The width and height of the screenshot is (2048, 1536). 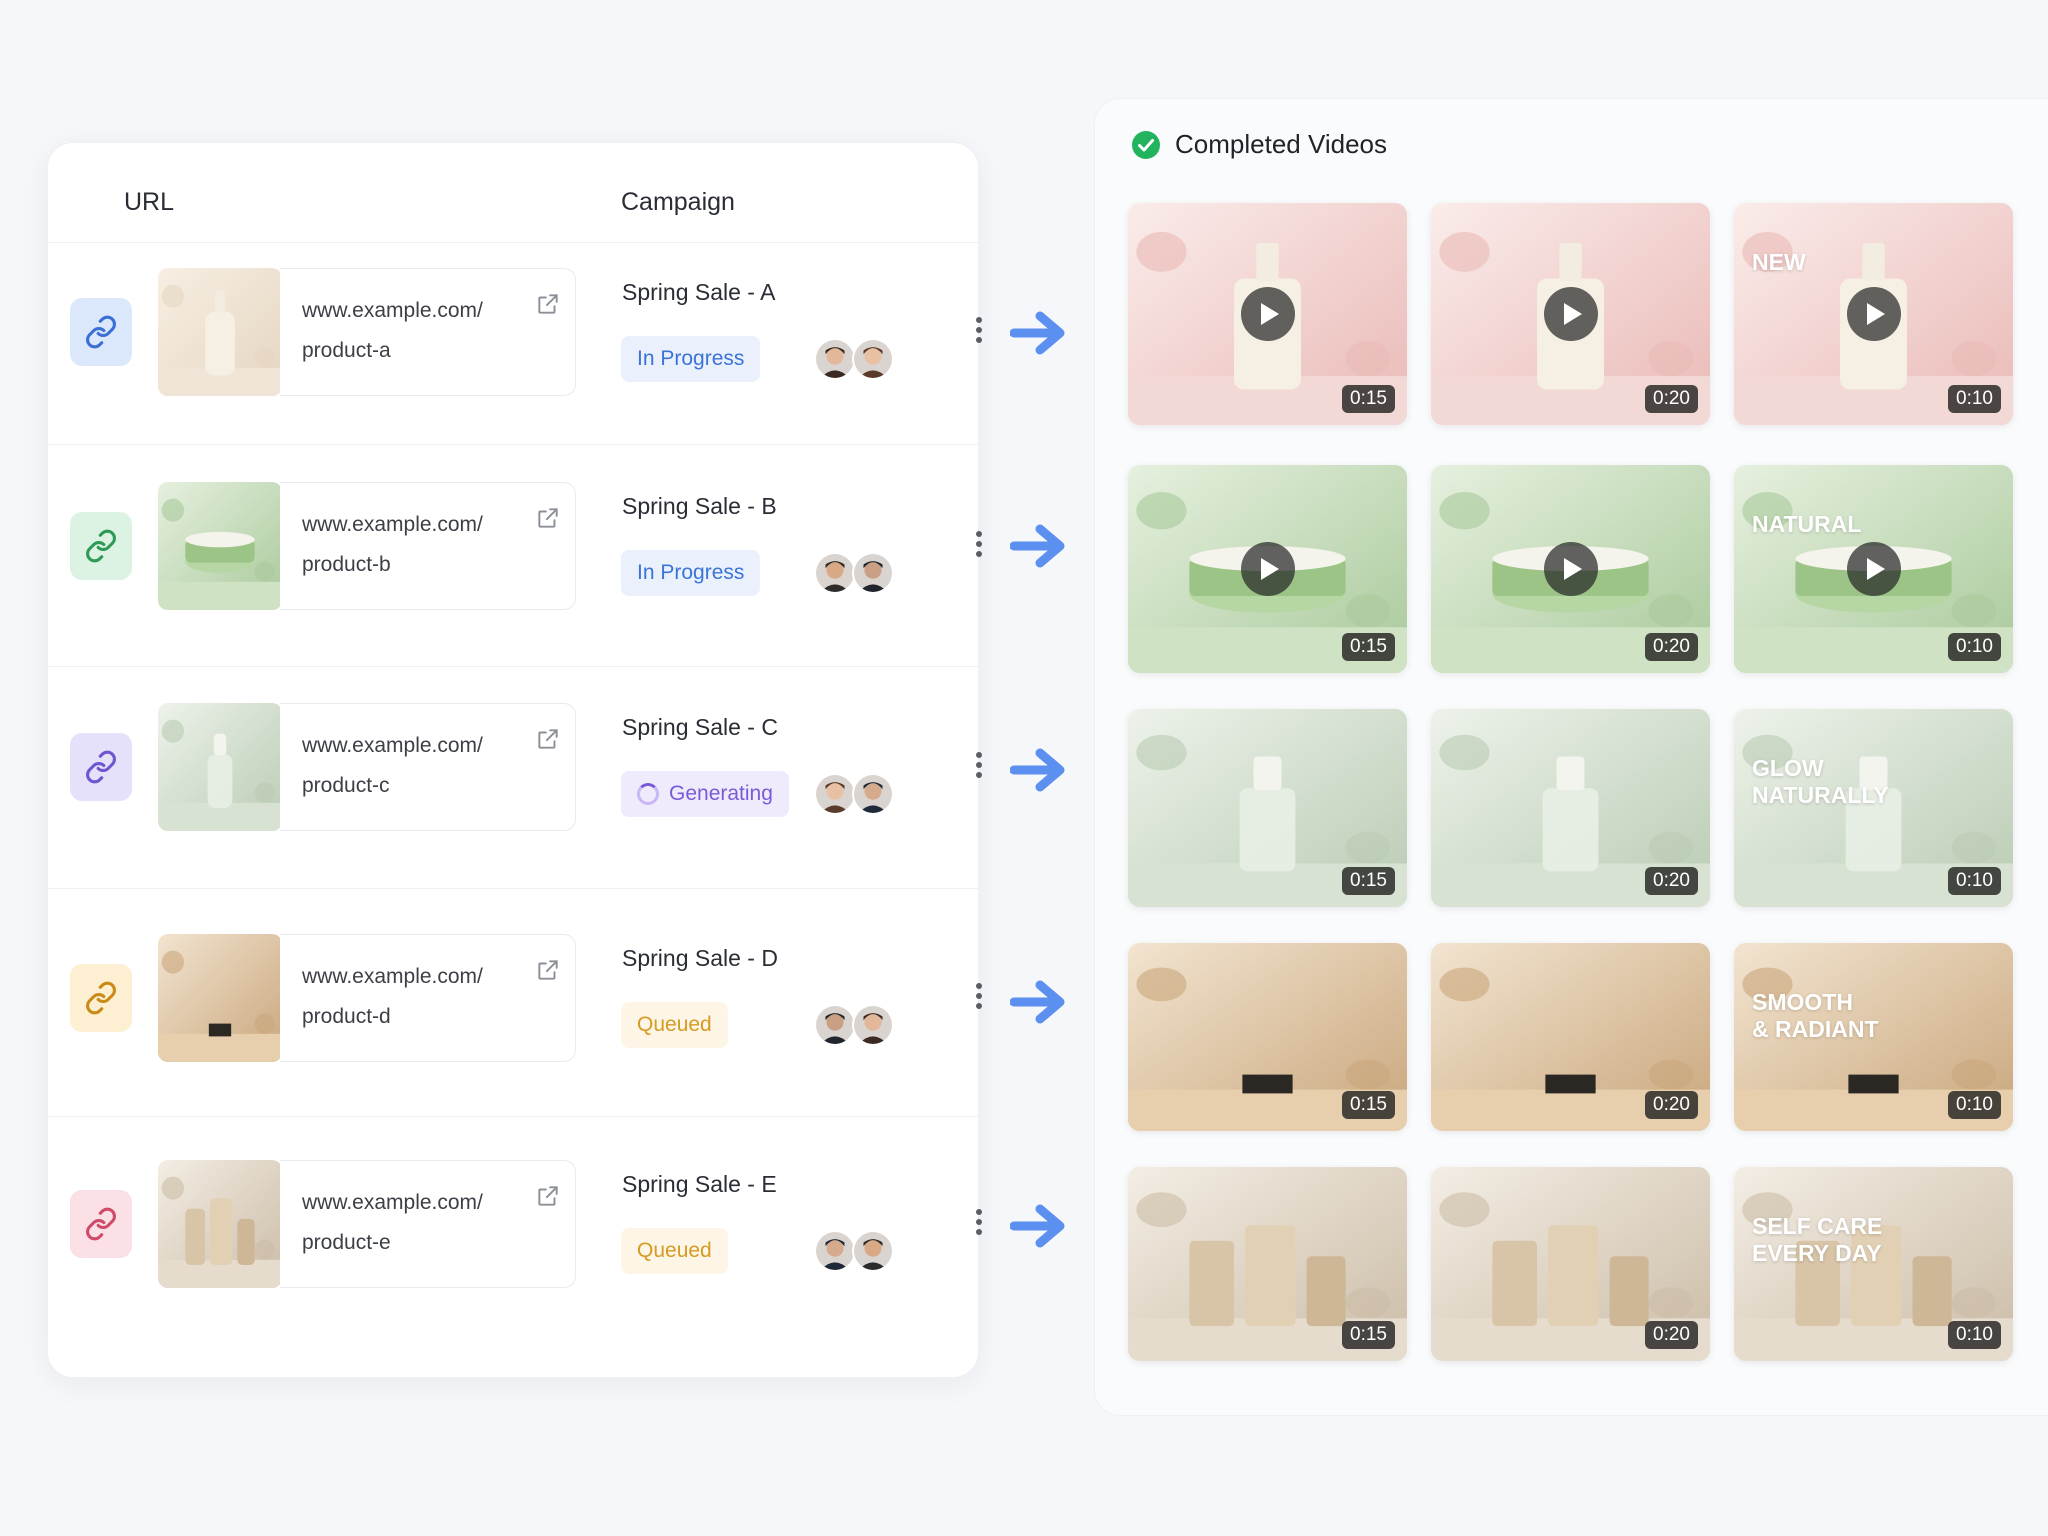 What do you see at coordinates (648, 794) in the screenshot?
I see `spinner-icon` at bounding box center [648, 794].